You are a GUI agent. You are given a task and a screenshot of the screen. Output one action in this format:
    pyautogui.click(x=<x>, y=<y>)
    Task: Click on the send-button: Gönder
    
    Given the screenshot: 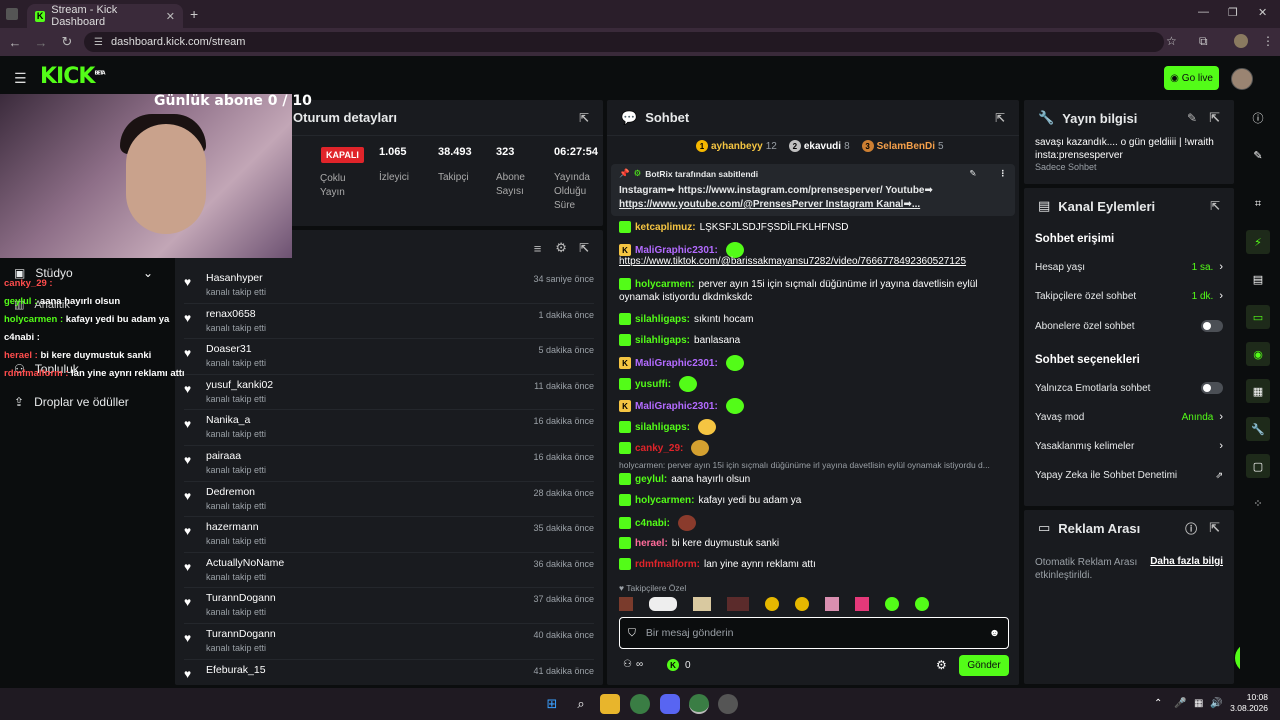 What is the action you would take?
    pyautogui.click(x=984, y=665)
    